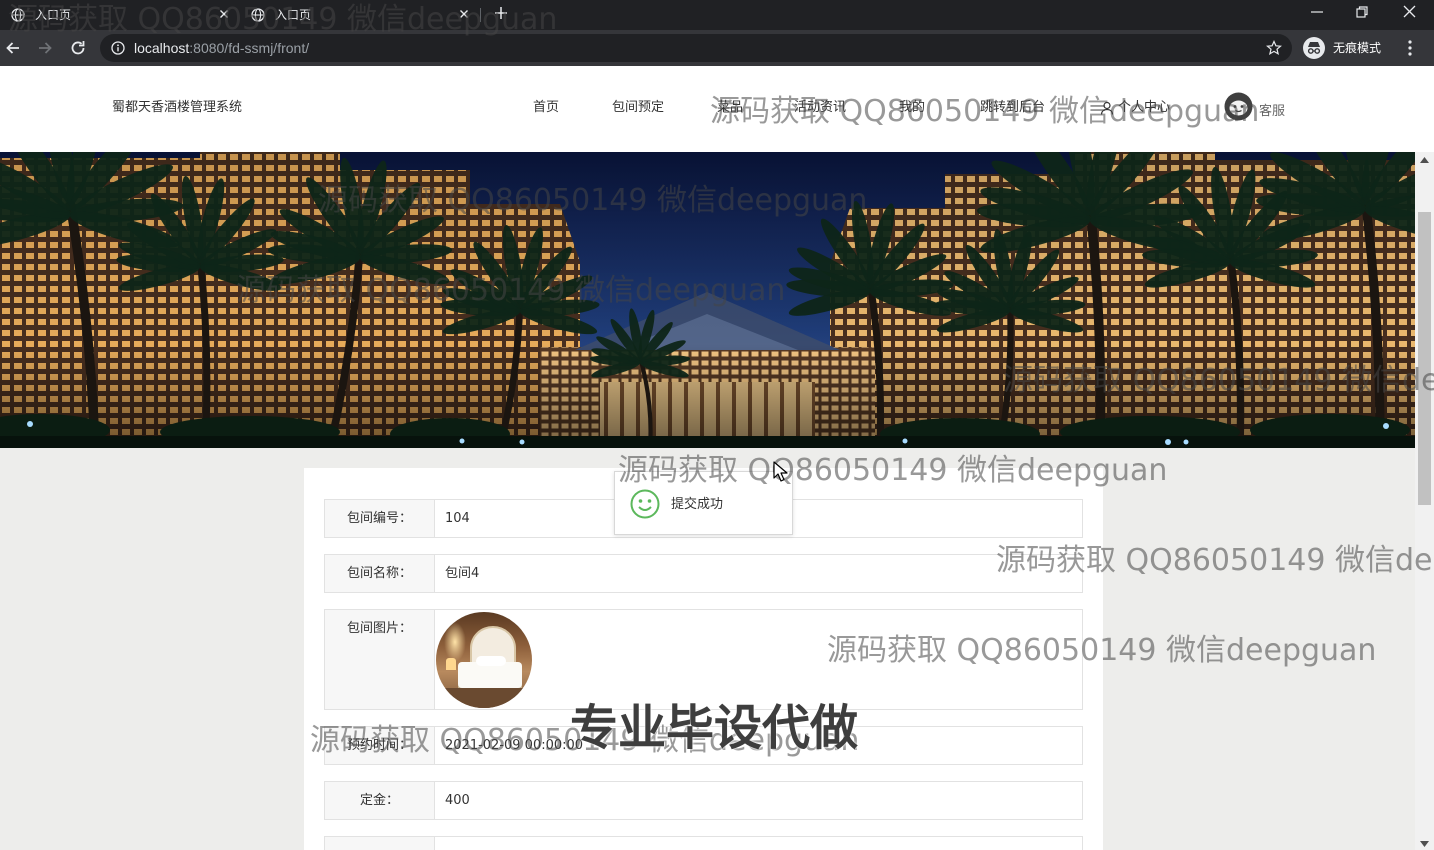 This screenshot has width=1434, height=850. Describe the element at coordinates (1314, 48) in the screenshot. I see `incognito-icon` at that location.